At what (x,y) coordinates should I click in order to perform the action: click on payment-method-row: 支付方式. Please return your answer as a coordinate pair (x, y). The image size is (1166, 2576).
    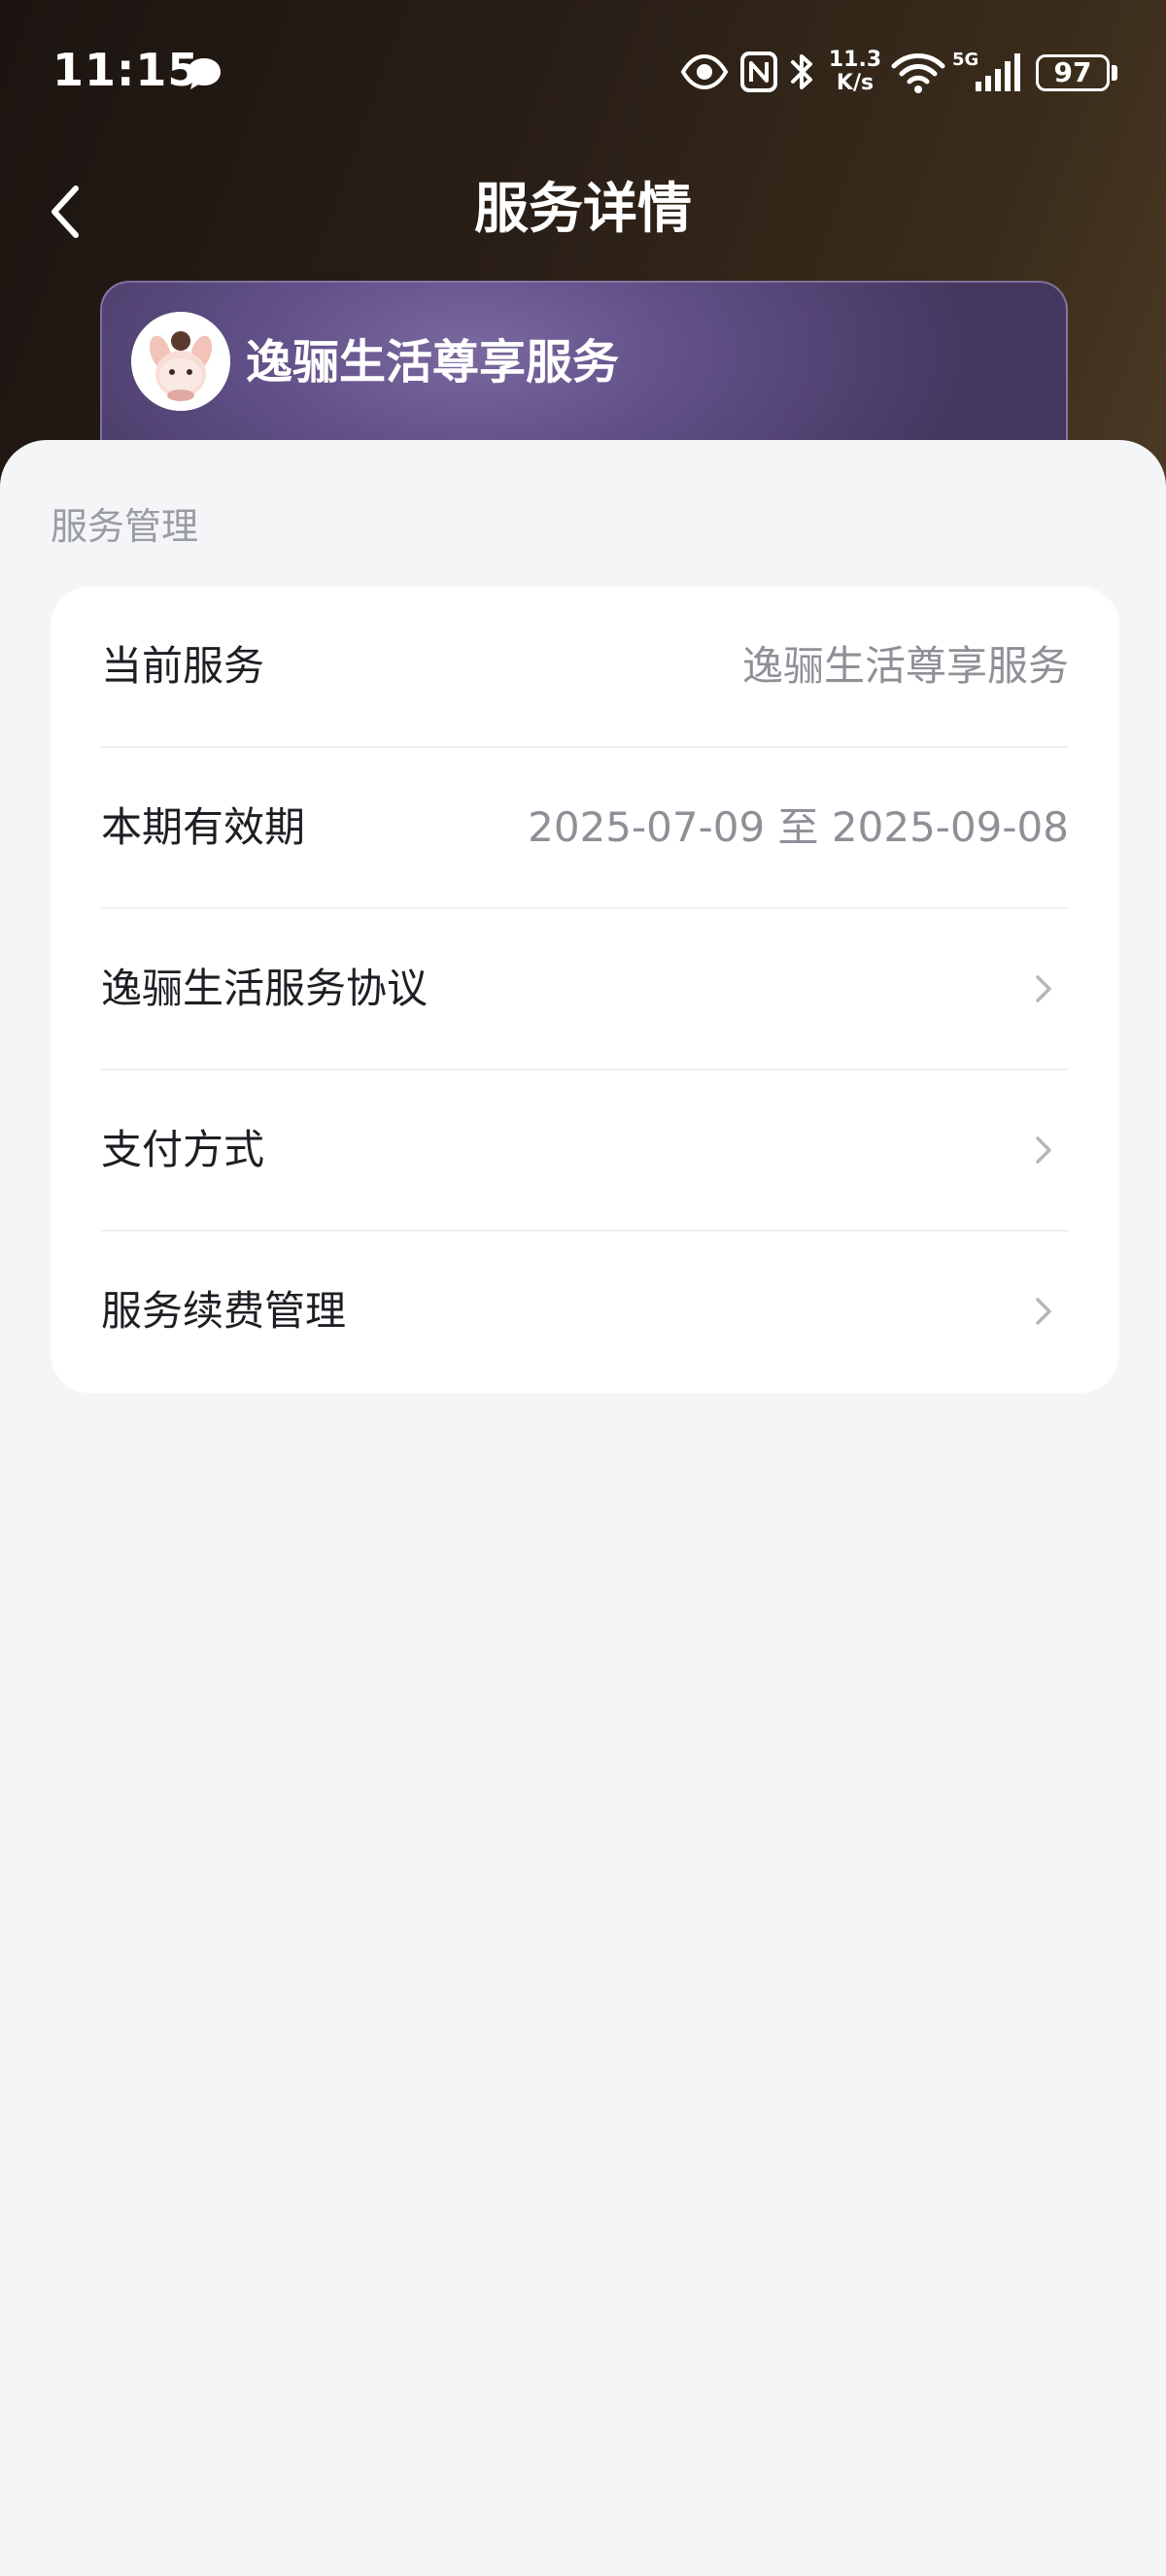
    Looking at the image, I should click on (585, 1151).